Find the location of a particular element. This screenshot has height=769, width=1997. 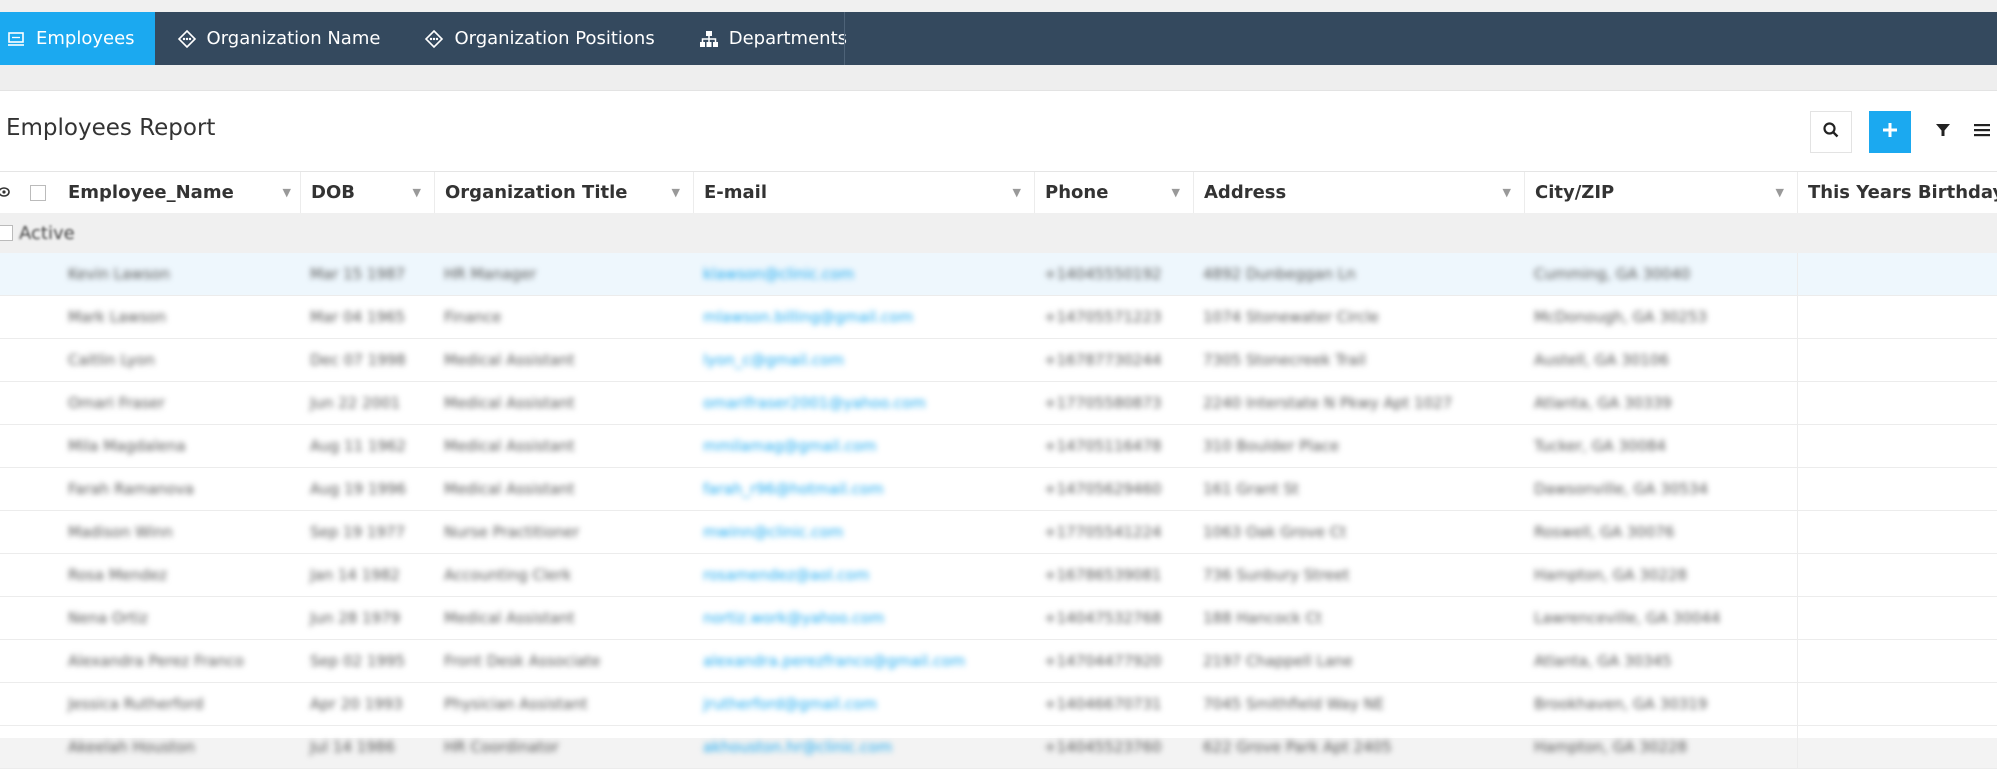

phone-cell: +14705629460 is located at coordinates (1103, 489).